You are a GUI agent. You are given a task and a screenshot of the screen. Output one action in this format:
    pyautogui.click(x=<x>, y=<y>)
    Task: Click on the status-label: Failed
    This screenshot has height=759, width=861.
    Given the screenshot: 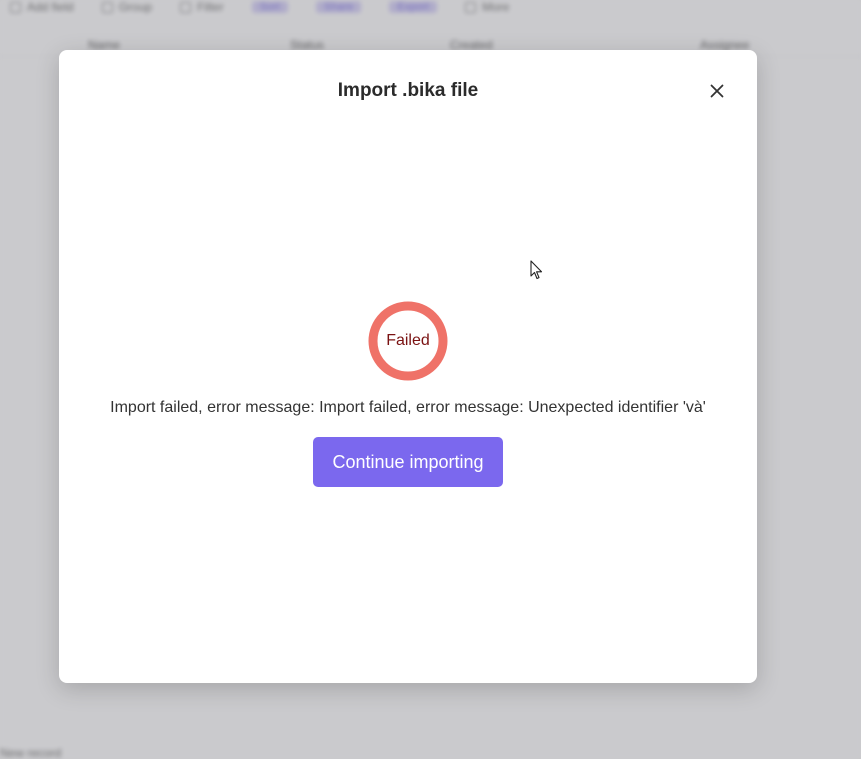 What is the action you would take?
    pyautogui.click(x=408, y=340)
    